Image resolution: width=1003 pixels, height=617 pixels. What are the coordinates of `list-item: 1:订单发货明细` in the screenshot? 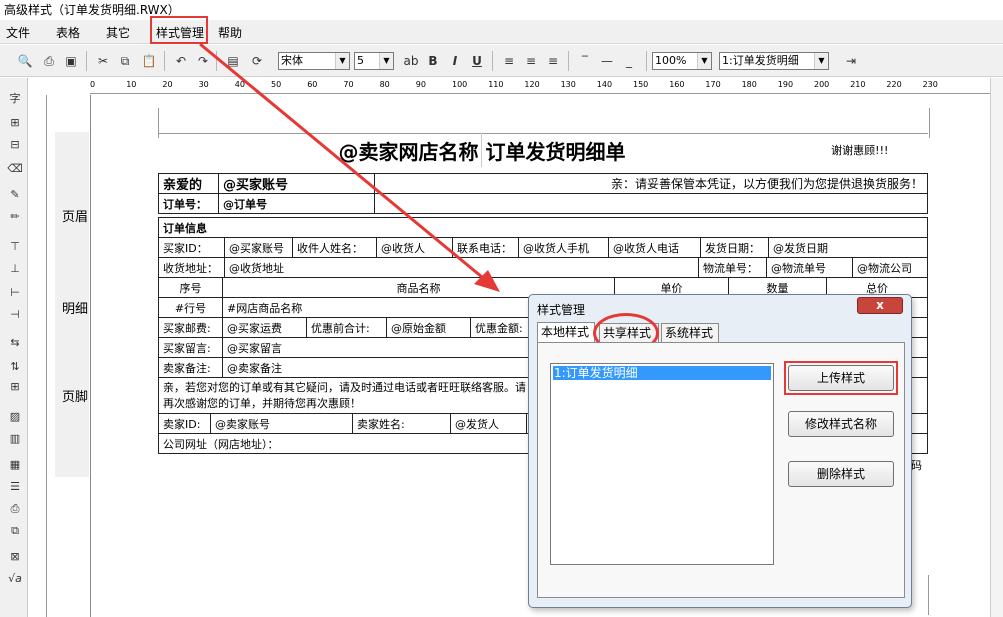 It's located at (662, 373).